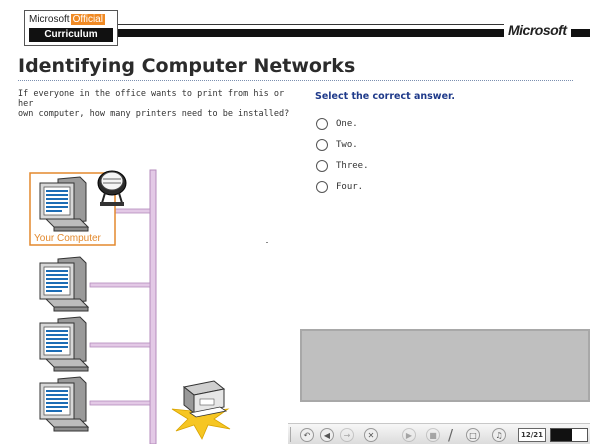  I want to click on header-bar, so click(311, 33).